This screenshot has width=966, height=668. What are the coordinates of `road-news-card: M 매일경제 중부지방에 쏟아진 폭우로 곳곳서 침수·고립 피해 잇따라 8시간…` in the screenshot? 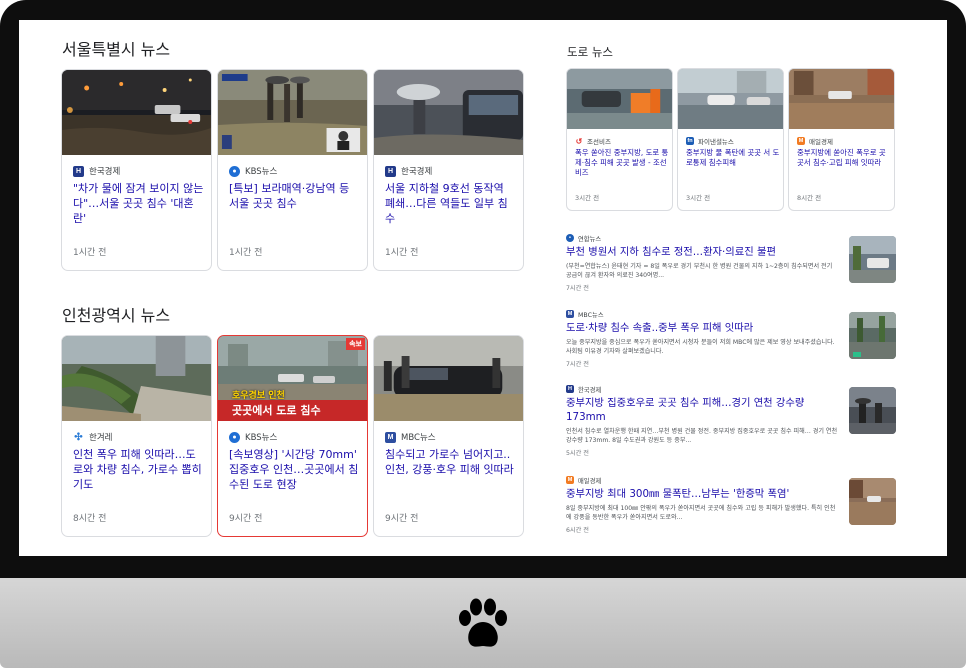 It's located at (841, 139).